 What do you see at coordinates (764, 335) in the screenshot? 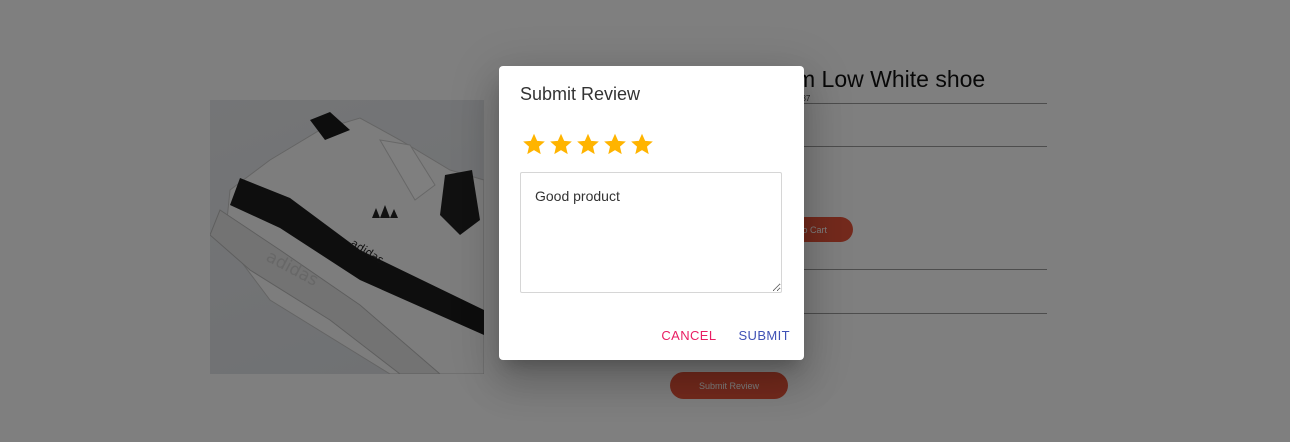
I see `submit-button: SUBMIT` at bounding box center [764, 335].